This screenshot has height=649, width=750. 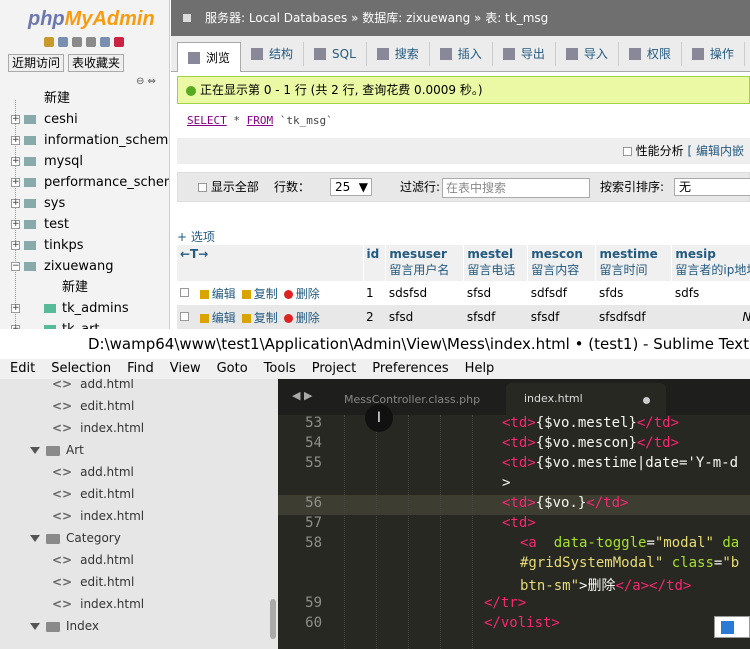 What do you see at coordinates (332, 369) in the screenshot?
I see `menu-project: Project` at bounding box center [332, 369].